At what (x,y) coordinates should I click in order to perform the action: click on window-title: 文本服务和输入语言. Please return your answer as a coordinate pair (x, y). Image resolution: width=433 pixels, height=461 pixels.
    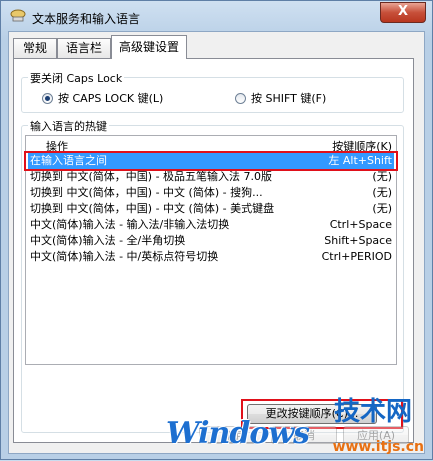
    Looking at the image, I should click on (86, 19).